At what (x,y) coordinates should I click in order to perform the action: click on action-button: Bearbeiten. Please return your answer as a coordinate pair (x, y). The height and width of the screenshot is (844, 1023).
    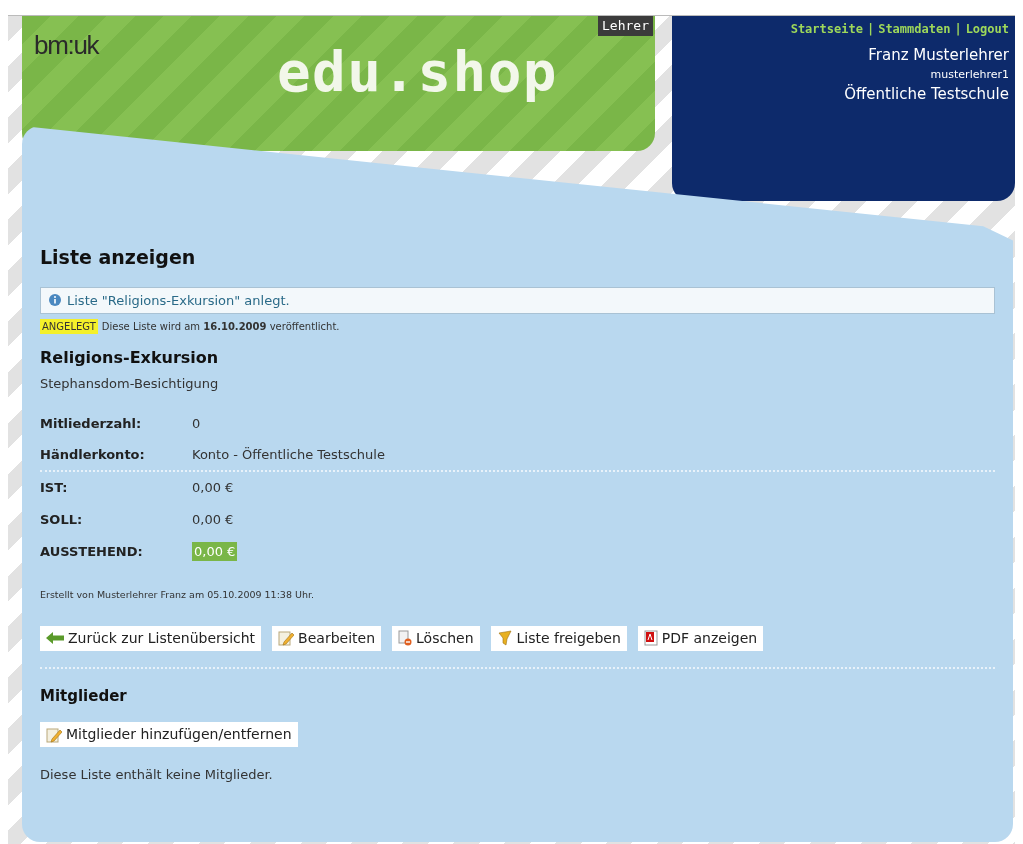
    Looking at the image, I should click on (327, 638).